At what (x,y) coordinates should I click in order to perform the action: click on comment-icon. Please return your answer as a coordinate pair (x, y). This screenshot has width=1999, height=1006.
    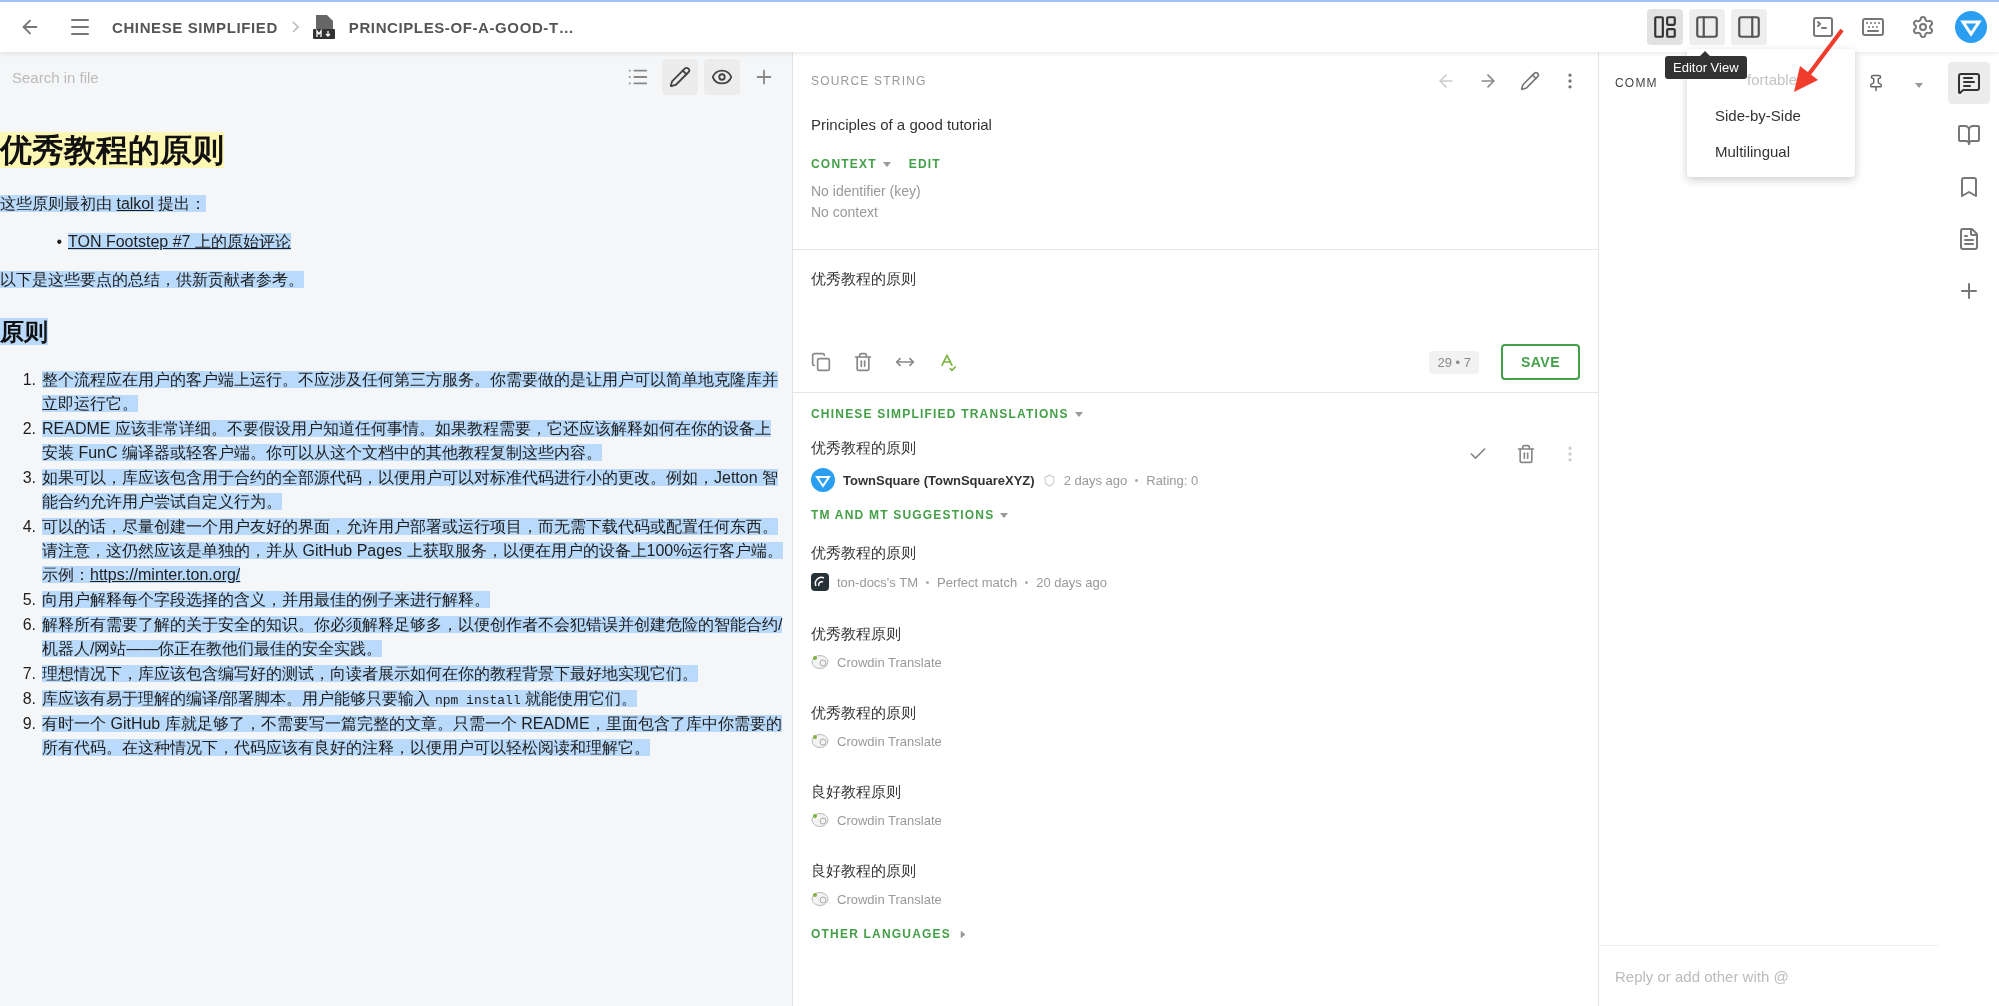
    Looking at the image, I should click on (1969, 83).